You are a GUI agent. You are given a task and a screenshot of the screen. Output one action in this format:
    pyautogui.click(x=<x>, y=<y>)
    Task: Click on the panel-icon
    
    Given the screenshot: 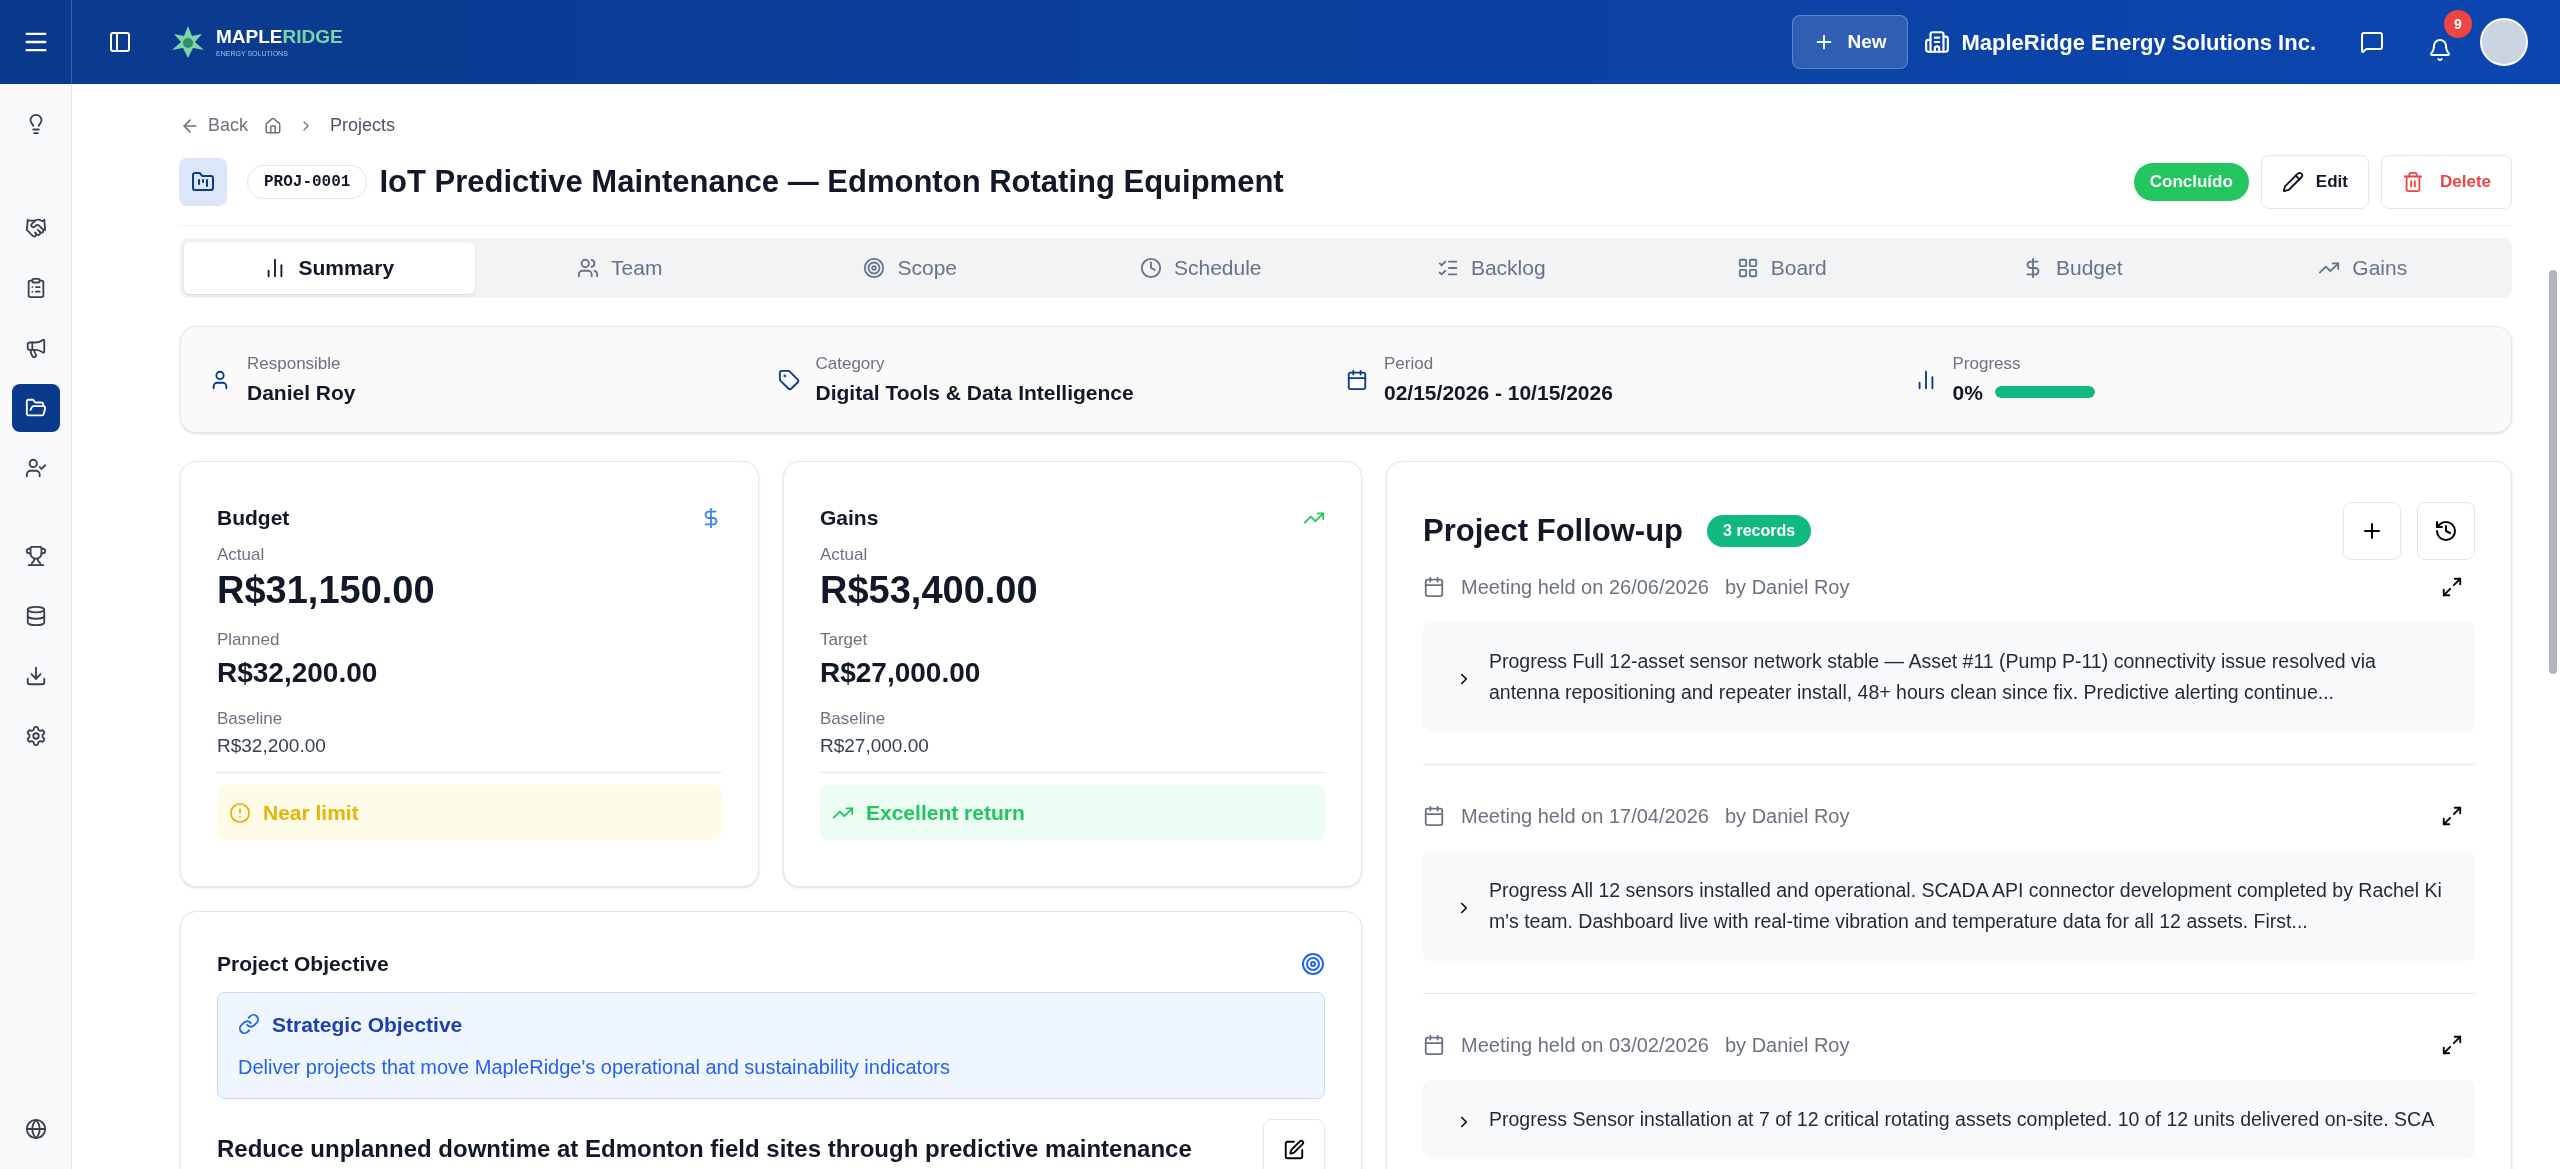 What is the action you would take?
    pyautogui.click(x=120, y=42)
    